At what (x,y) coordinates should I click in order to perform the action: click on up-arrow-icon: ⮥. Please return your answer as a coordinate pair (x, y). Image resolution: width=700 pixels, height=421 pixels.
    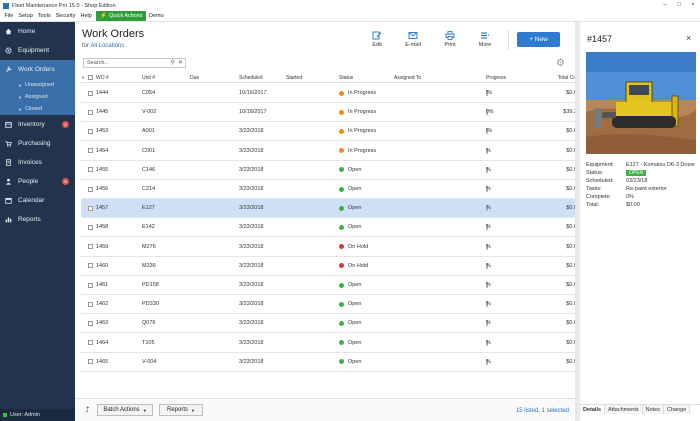
    Looking at the image, I should click on (87, 410).